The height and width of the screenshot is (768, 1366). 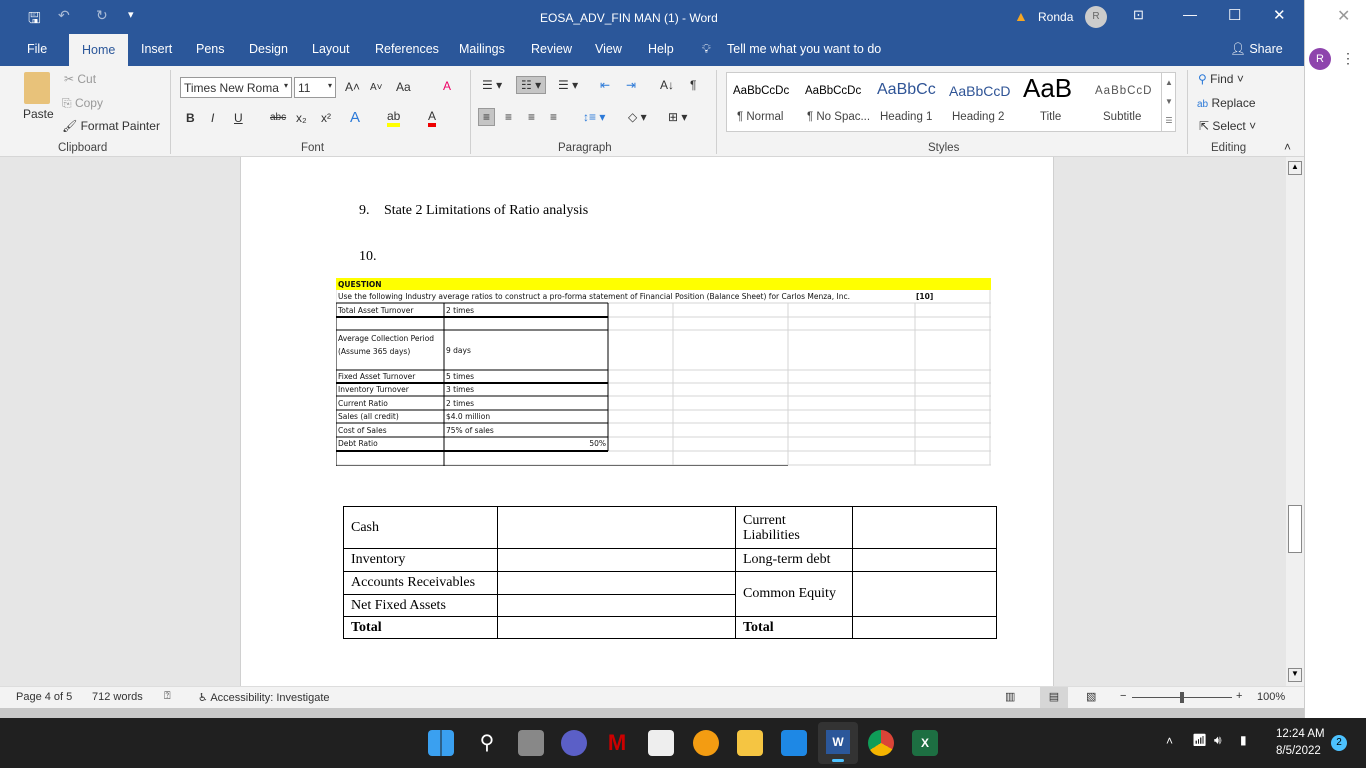 What do you see at coordinates (1168, 102) in the screenshot?
I see `styles-scroll: ▲ ▼ ☰` at bounding box center [1168, 102].